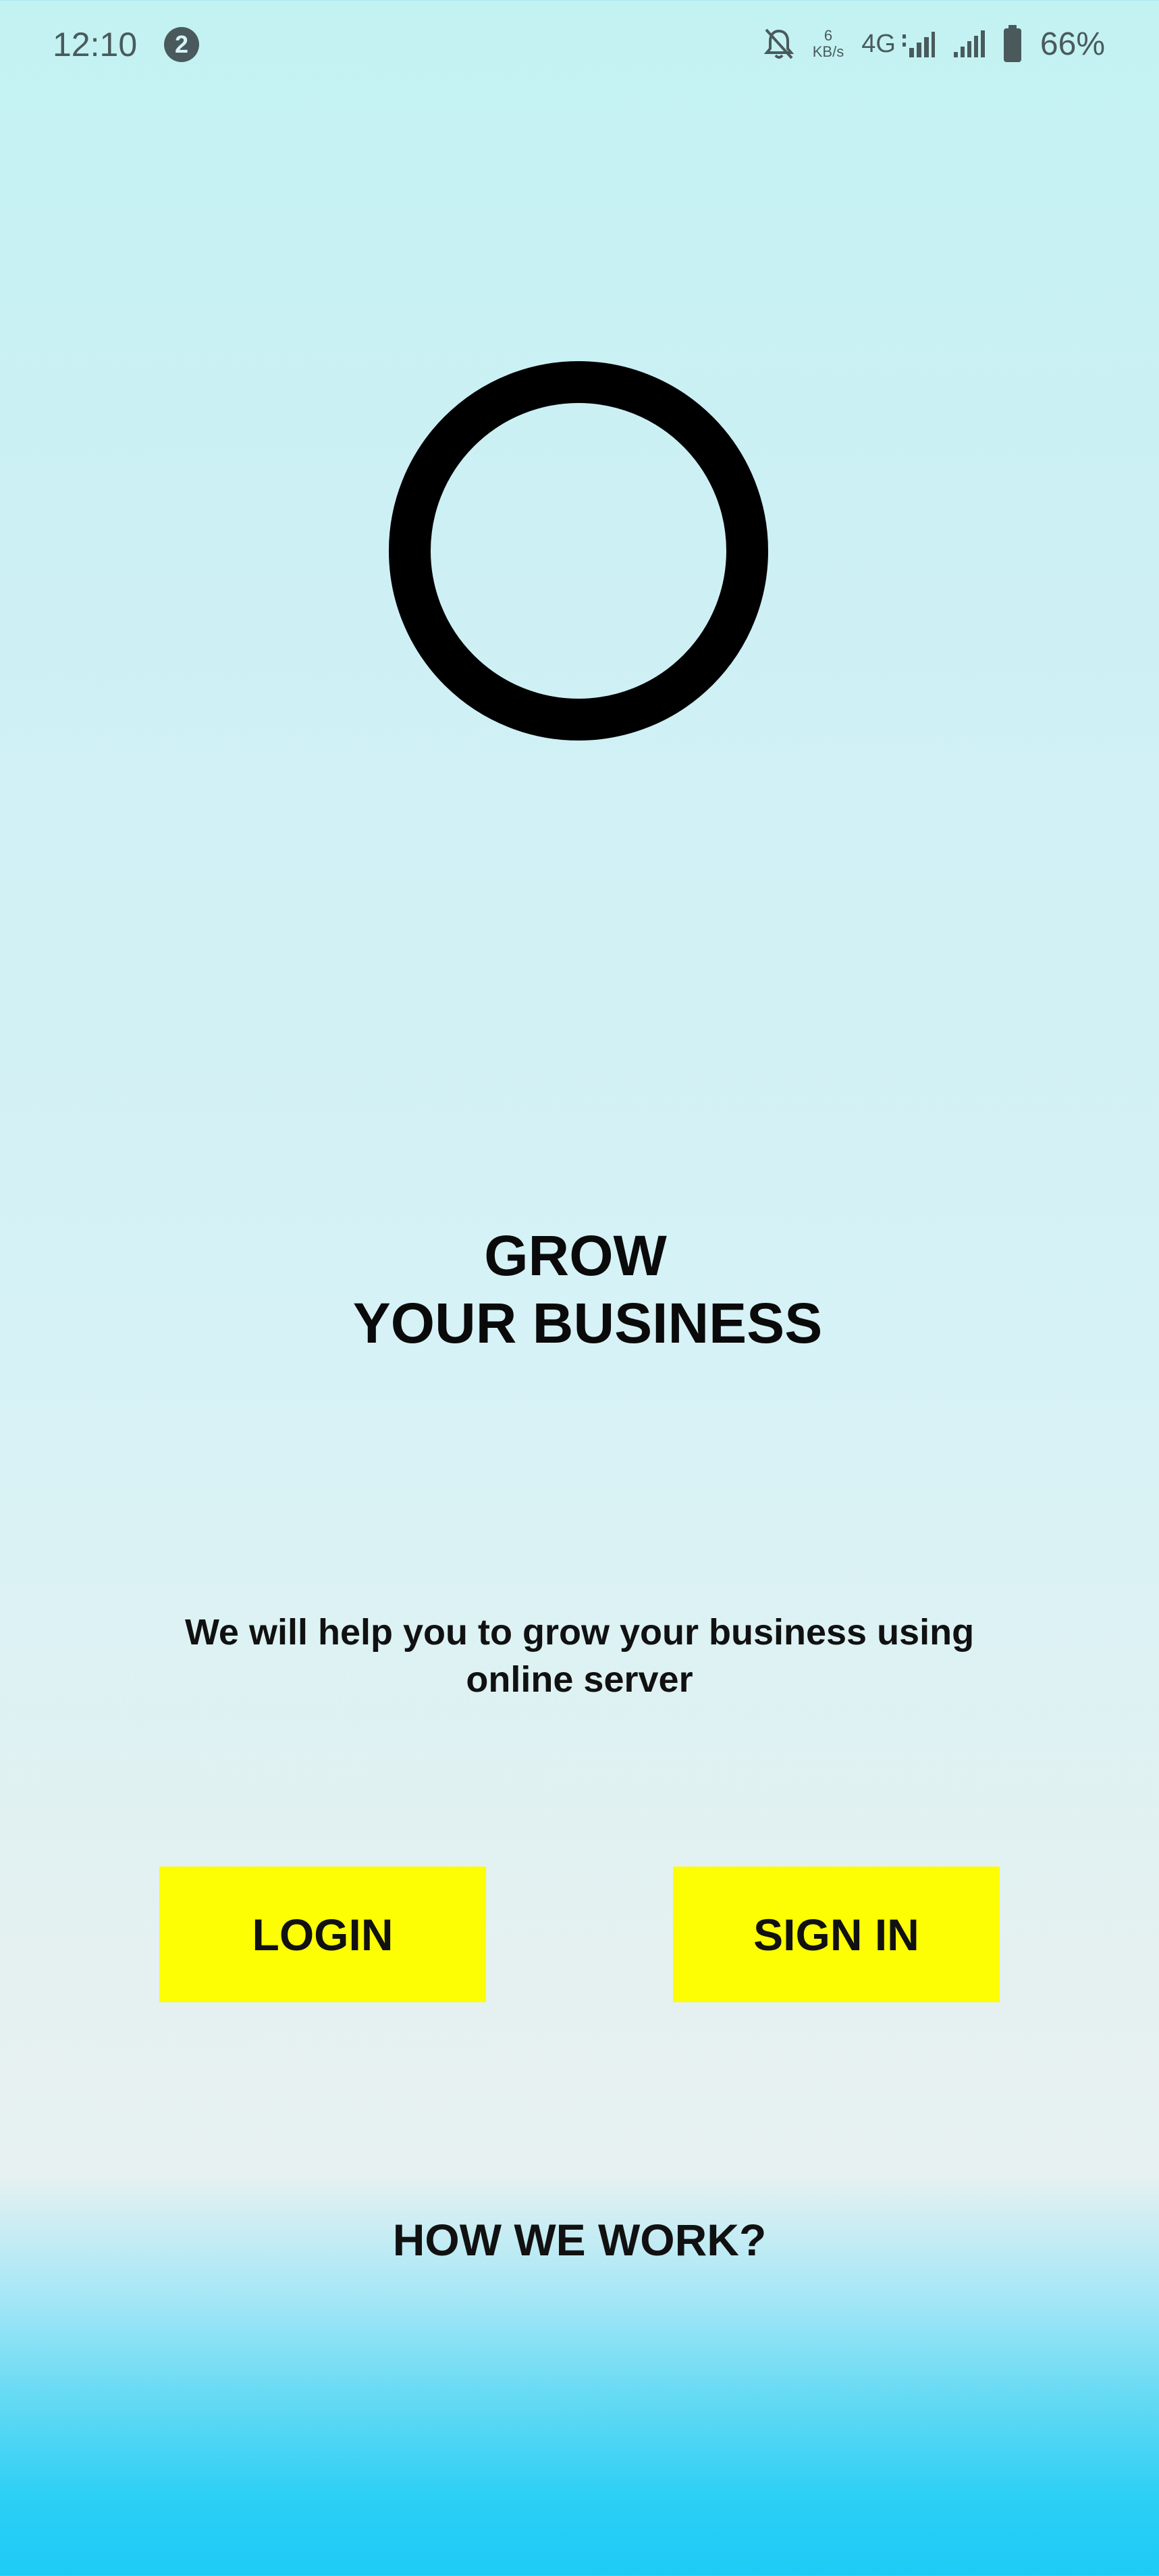  What do you see at coordinates (1072, 44) in the screenshot?
I see `battery-percentage: 66%` at bounding box center [1072, 44].